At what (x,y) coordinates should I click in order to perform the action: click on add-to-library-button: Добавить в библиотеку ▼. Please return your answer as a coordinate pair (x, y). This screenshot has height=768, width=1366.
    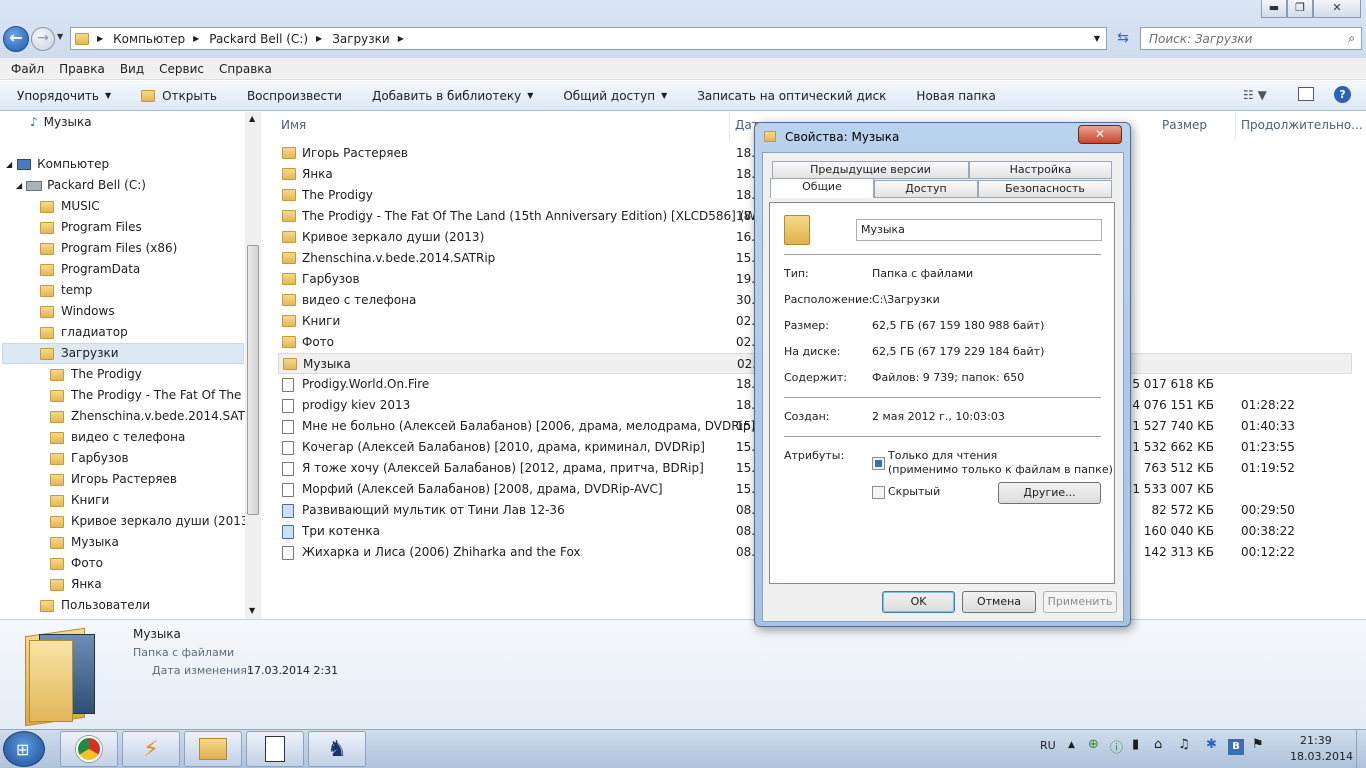
    Looking at the image, I should click on (452, 96).